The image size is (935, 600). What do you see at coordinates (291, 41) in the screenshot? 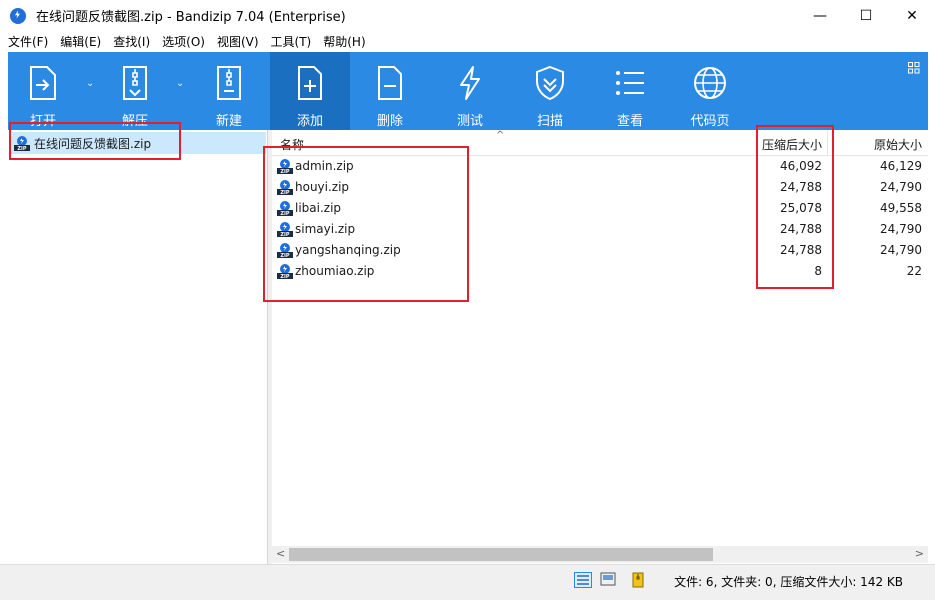
I see `menu-tools: 工具(T)` at bounding box center [291, 41].